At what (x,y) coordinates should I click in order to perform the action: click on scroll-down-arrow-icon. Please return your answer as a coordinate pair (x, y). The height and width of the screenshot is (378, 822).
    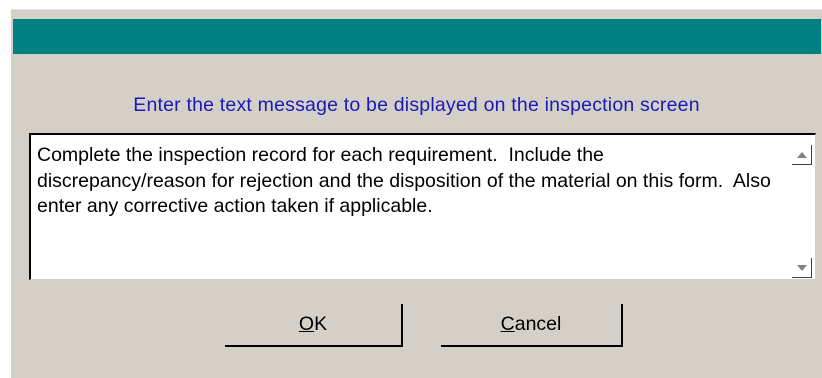
    Looking at the image, I should click on (801, 267).